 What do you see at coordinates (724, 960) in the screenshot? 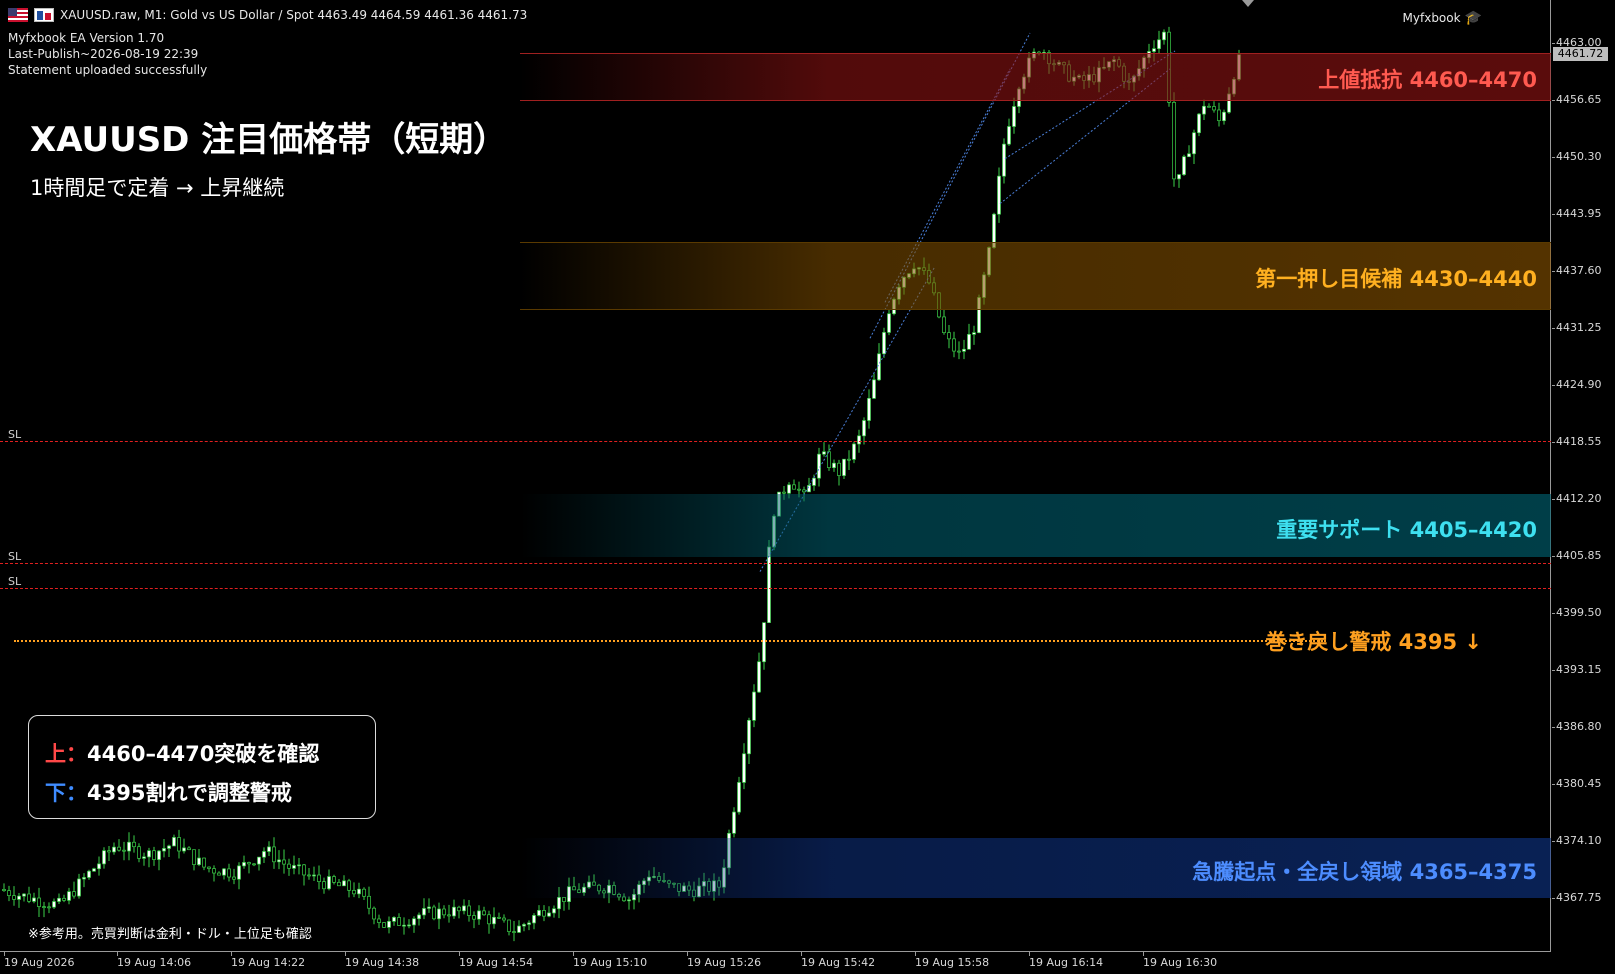
I see `time-tick: 19 Aug 15:26` at bounding box center [724, 960].